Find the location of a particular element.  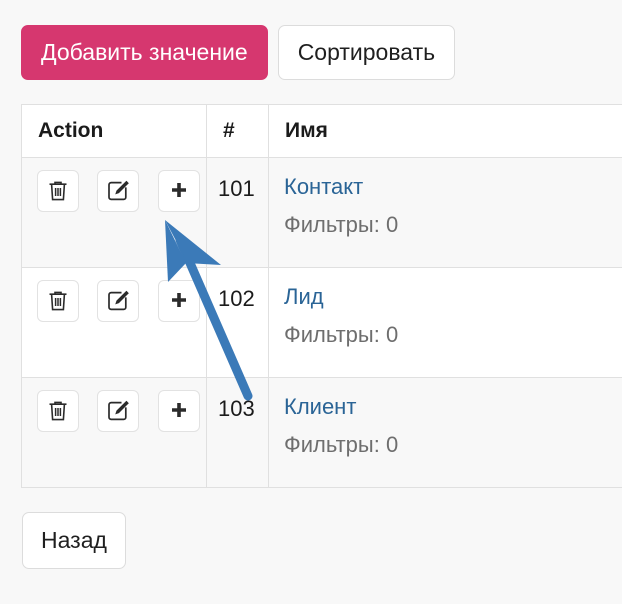

table-header: Action # Имя is located at coordinates (321, 131).